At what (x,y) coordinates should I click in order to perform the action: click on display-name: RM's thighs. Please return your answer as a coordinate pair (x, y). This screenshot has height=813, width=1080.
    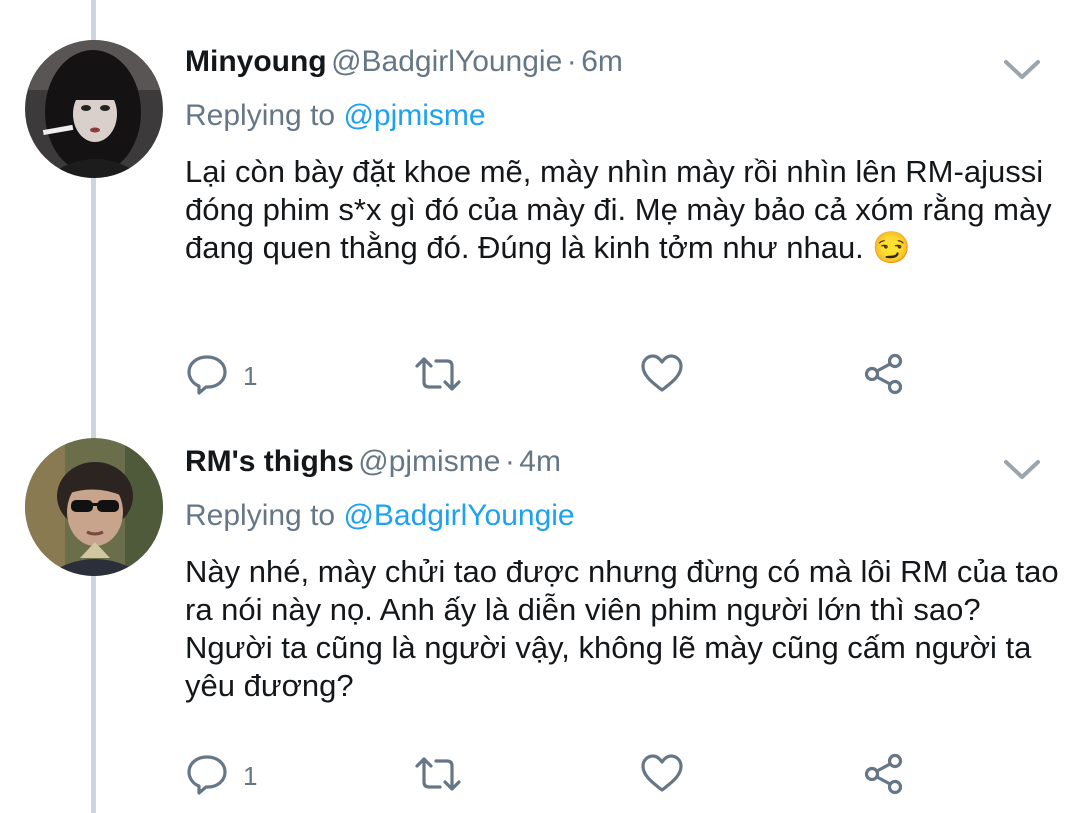
    Looking at the image, I should click on (269, 461).